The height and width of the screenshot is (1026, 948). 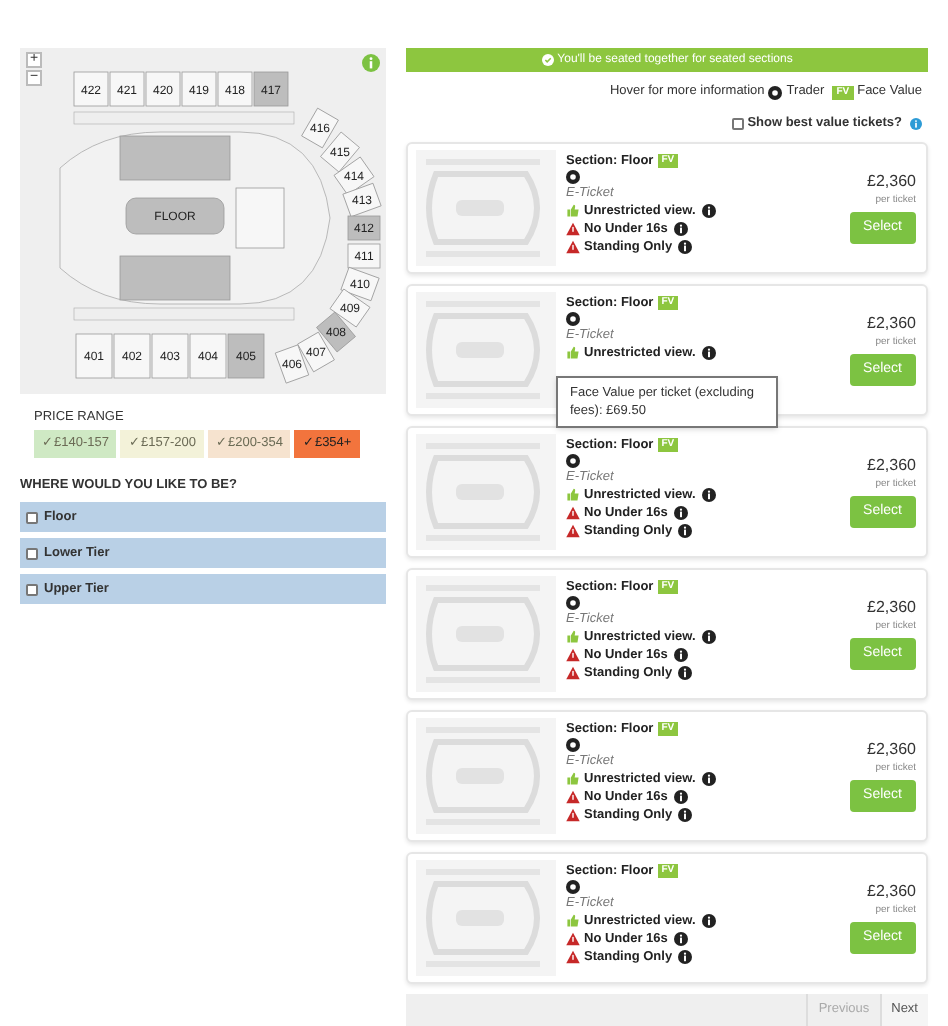 What do you see at coordinates (547, 60) in the screenshot?
I see `check-circle-icon` at bounding box center [547, 60].